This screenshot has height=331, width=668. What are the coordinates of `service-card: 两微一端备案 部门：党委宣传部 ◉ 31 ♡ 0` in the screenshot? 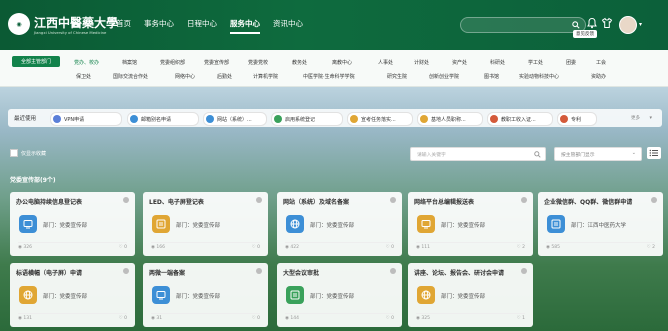 It's located at (205, 295).